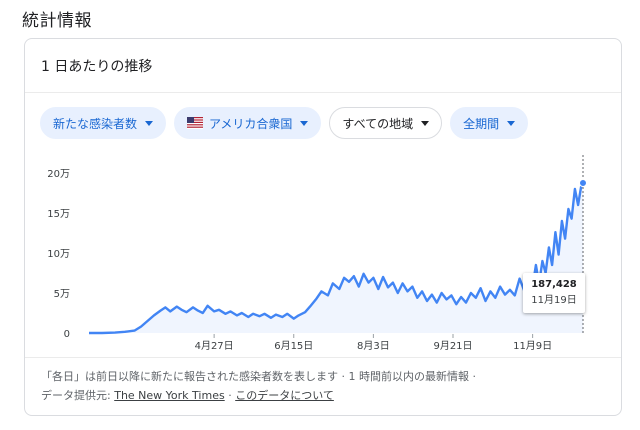  What do you see at coordinates (195, 123) in the screenshot?
I see `us-flag-icon` at bounding box center [195, 123].